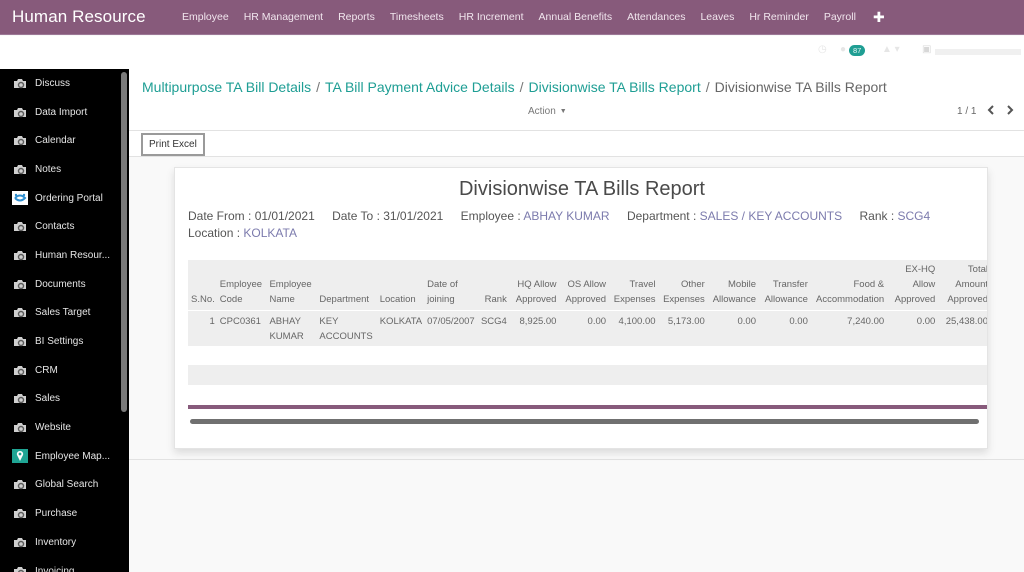 Image resolution: width=1024 pixels, height=572 pixels. I want to click on action-label: Action, so click(542, 111).